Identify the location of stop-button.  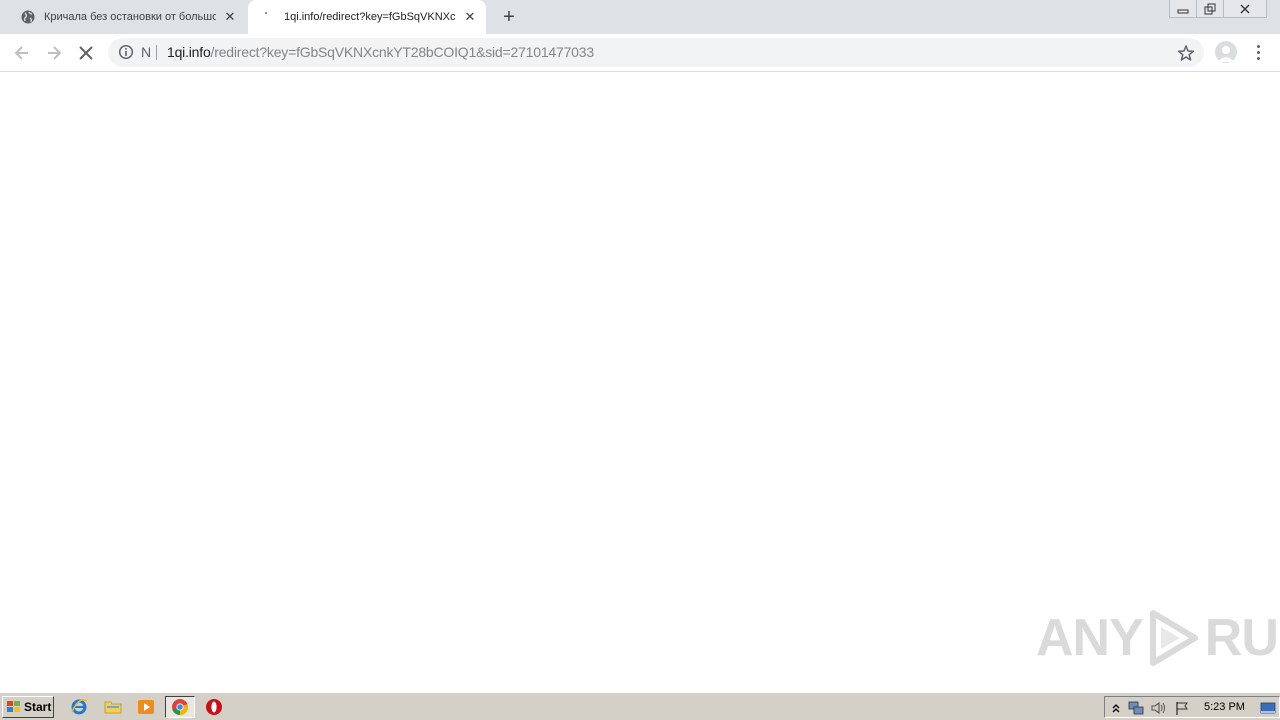
(86, 53).